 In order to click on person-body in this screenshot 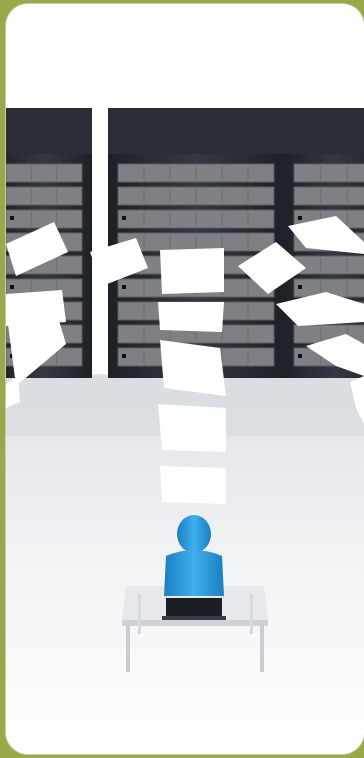, I will do `click(194, 573)`.